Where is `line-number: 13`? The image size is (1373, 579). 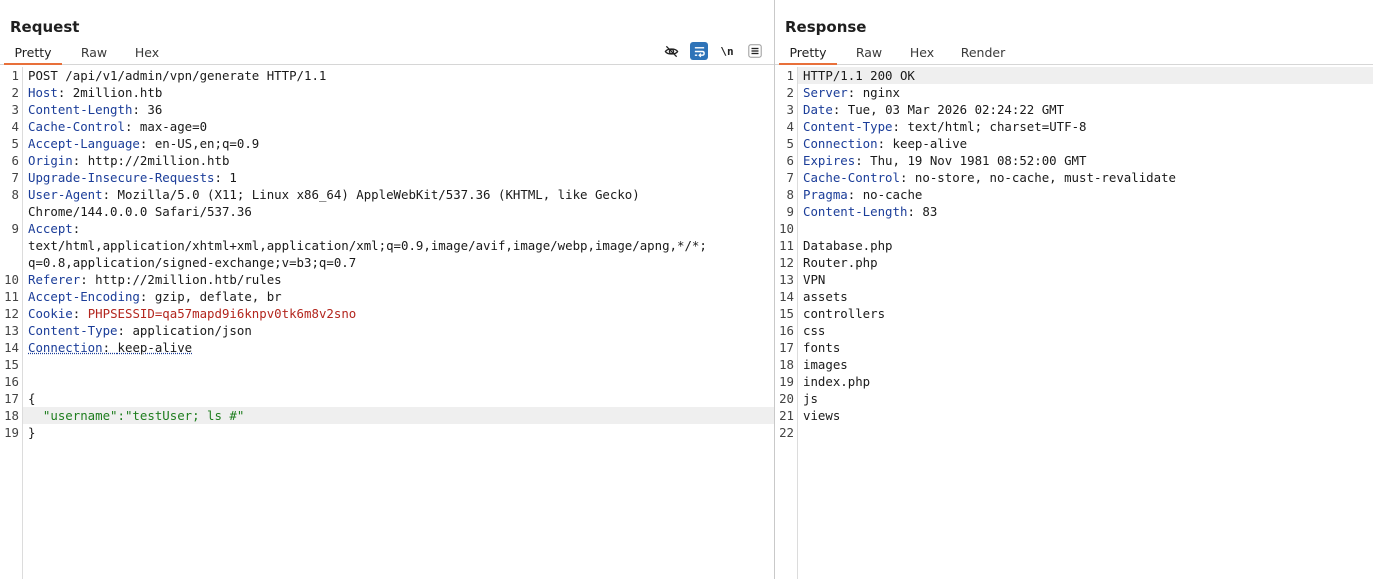
line-number: 13 is located at coordinates (786, 279).